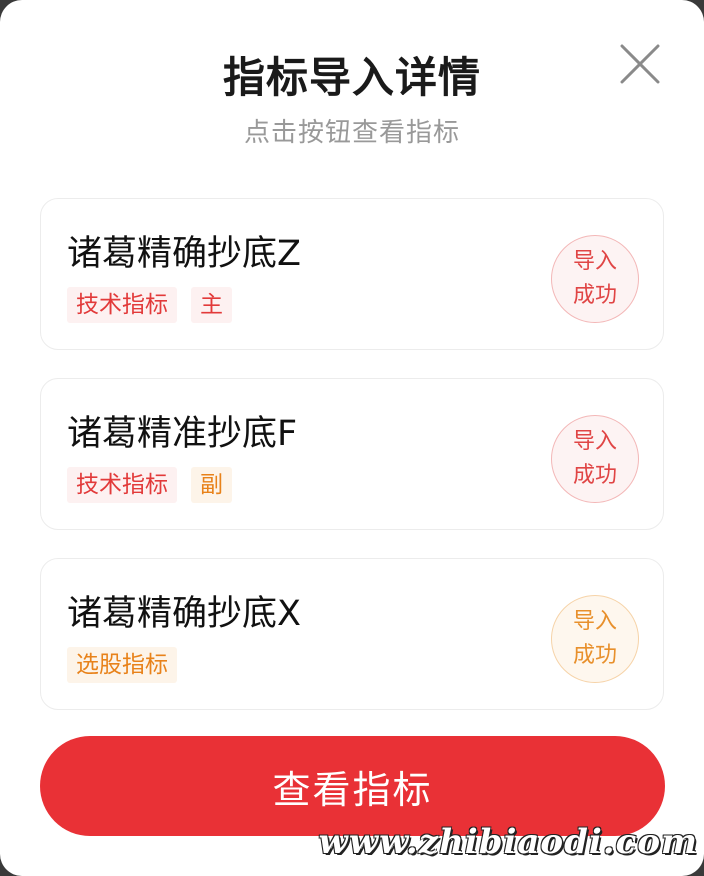 This screenshot has height=876, width=704. Describe the element at coordinates (211, 485) in the screenshot. I see `indicator-position-tag: 副` at that location.